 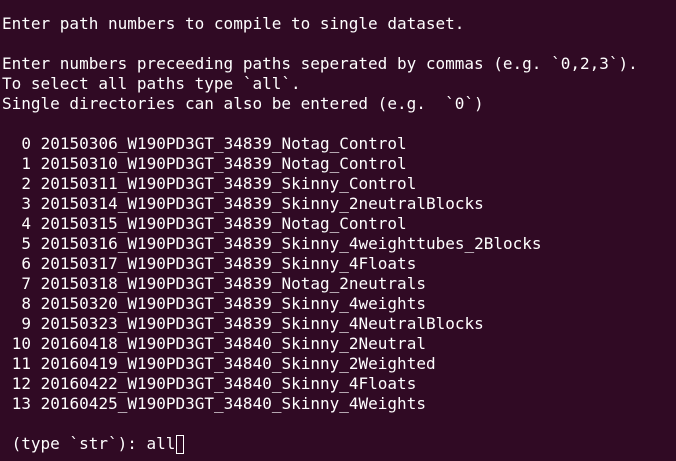 I want to click on instruction-line: To select all paths type `all`., so click(x=151, y=83).